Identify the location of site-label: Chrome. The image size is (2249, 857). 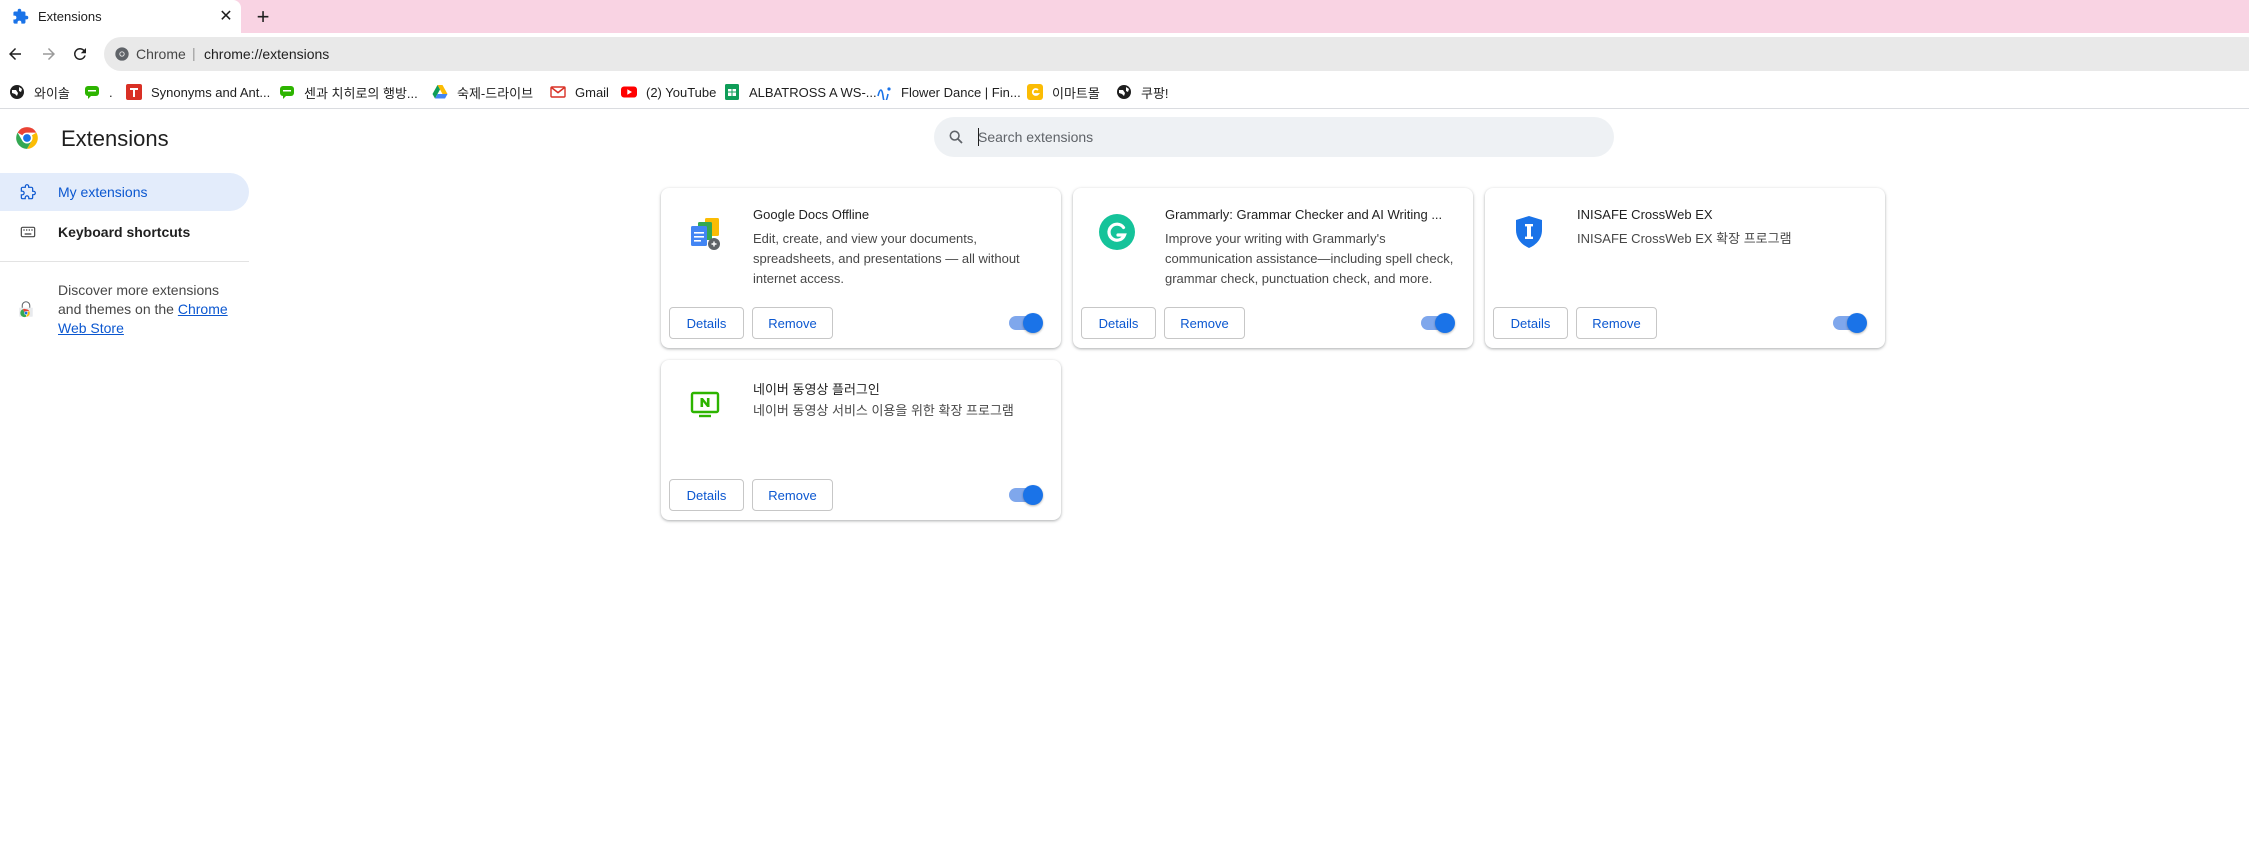
(161, 54).